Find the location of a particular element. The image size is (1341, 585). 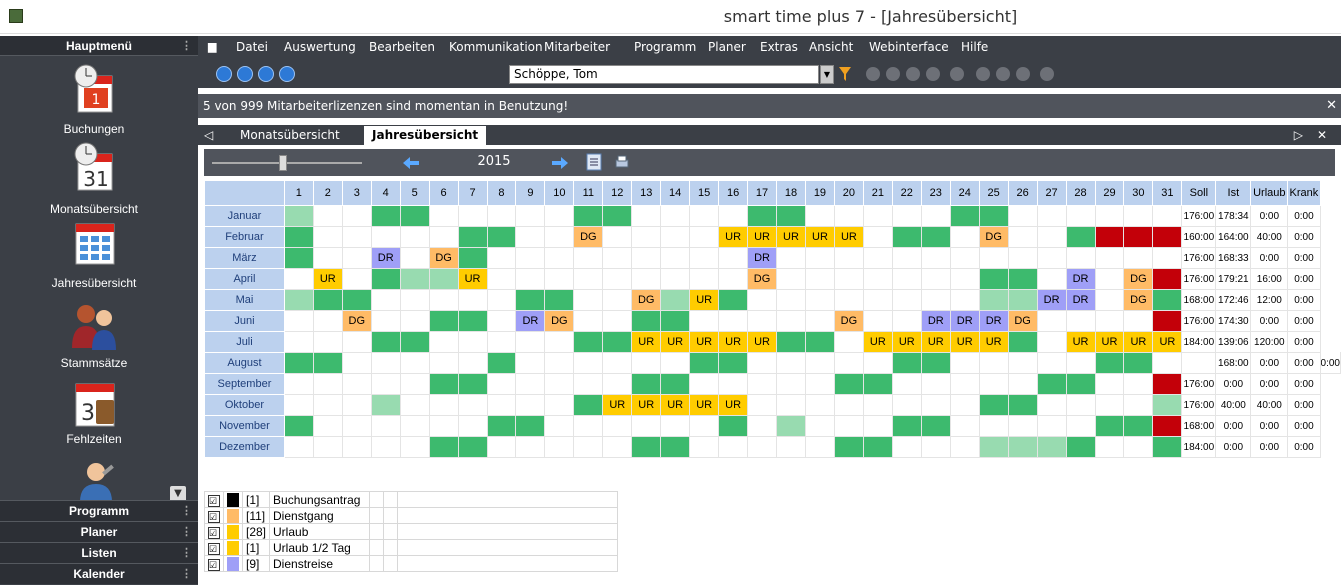

menu-extras: Extras is located at coordinates (779, 47).